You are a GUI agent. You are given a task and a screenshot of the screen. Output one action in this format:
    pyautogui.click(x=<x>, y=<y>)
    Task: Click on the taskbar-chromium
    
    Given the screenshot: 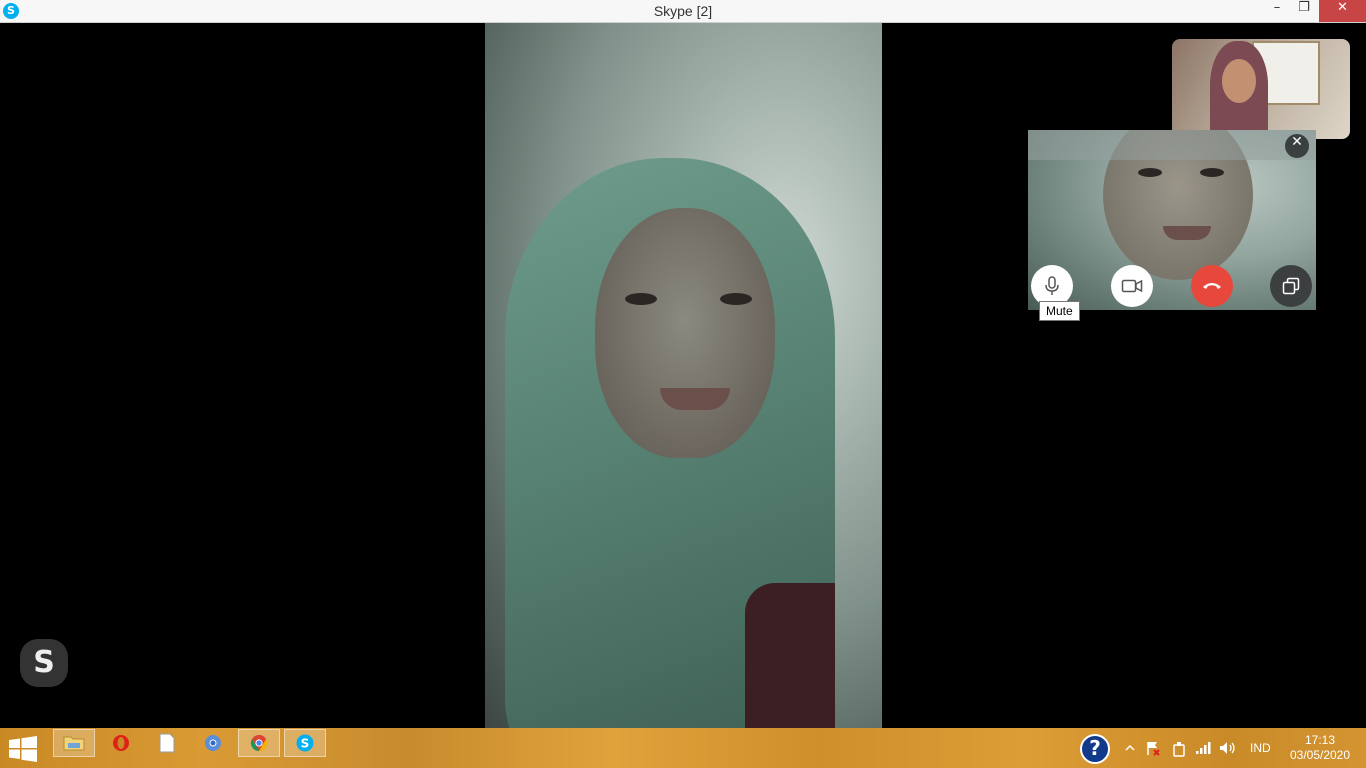 What is the action you would take?
    pyautogui.click(x=213, y=743)
    